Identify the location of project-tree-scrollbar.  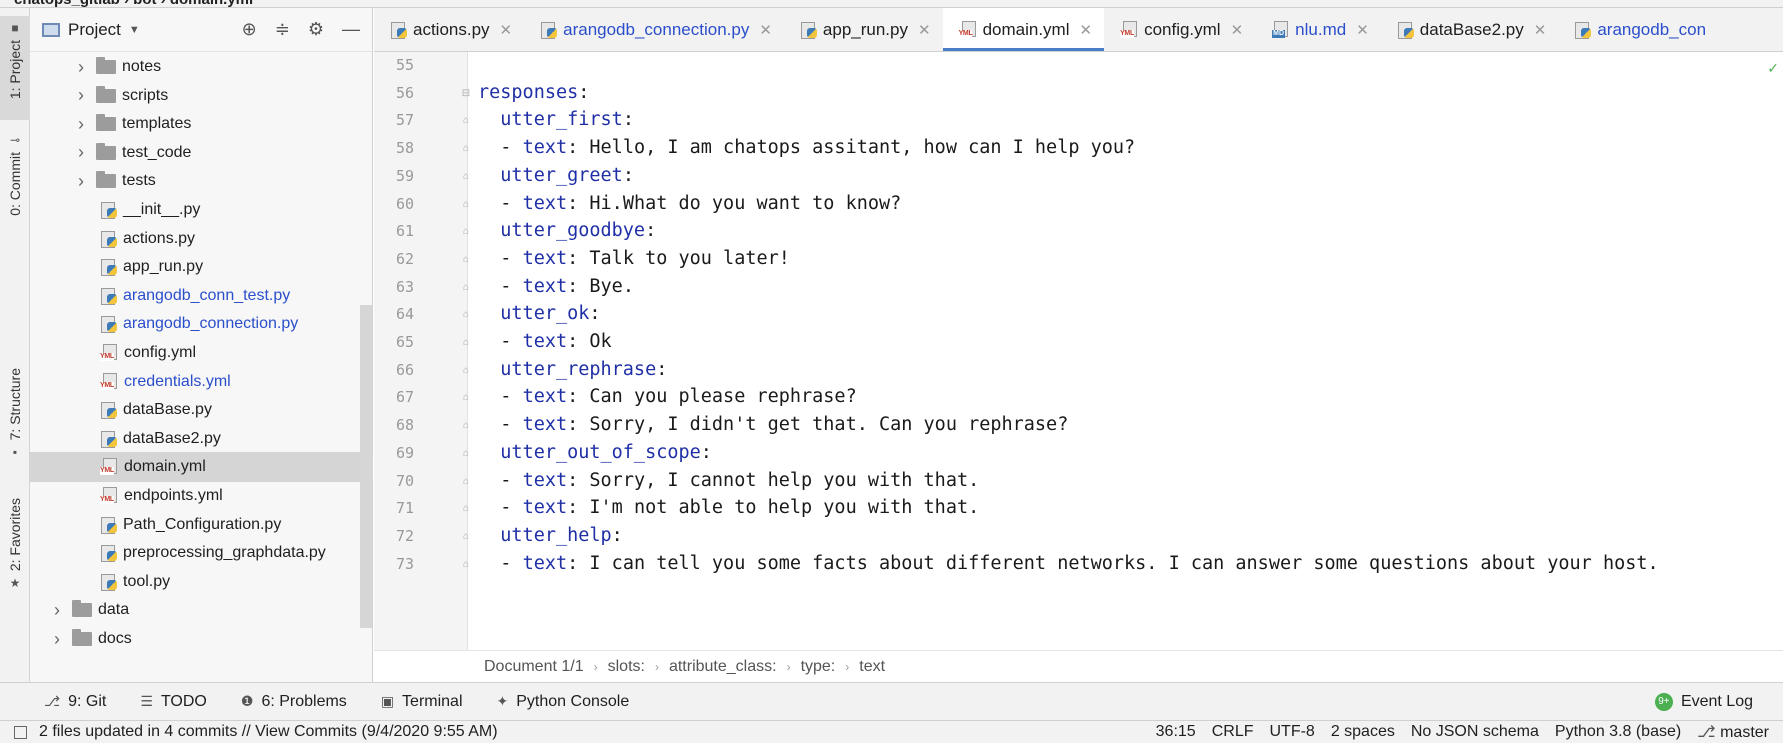
(366, 466).